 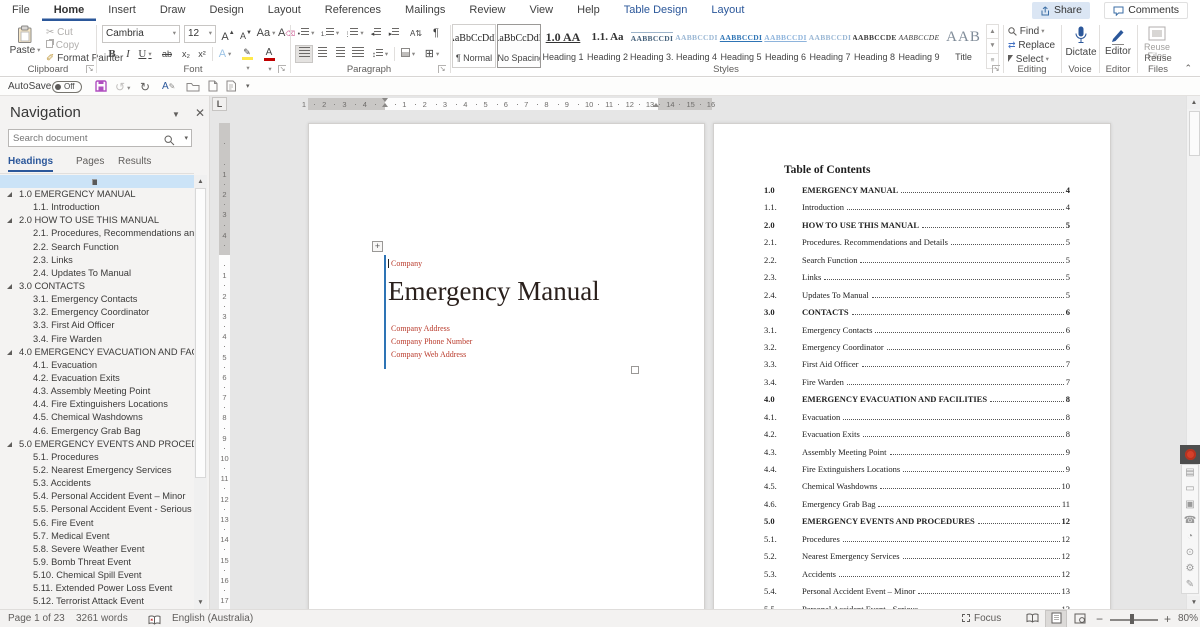 I want to click on toc-entry: 4.5. Chemical Washdowns 10, so click(x=917, y=489).